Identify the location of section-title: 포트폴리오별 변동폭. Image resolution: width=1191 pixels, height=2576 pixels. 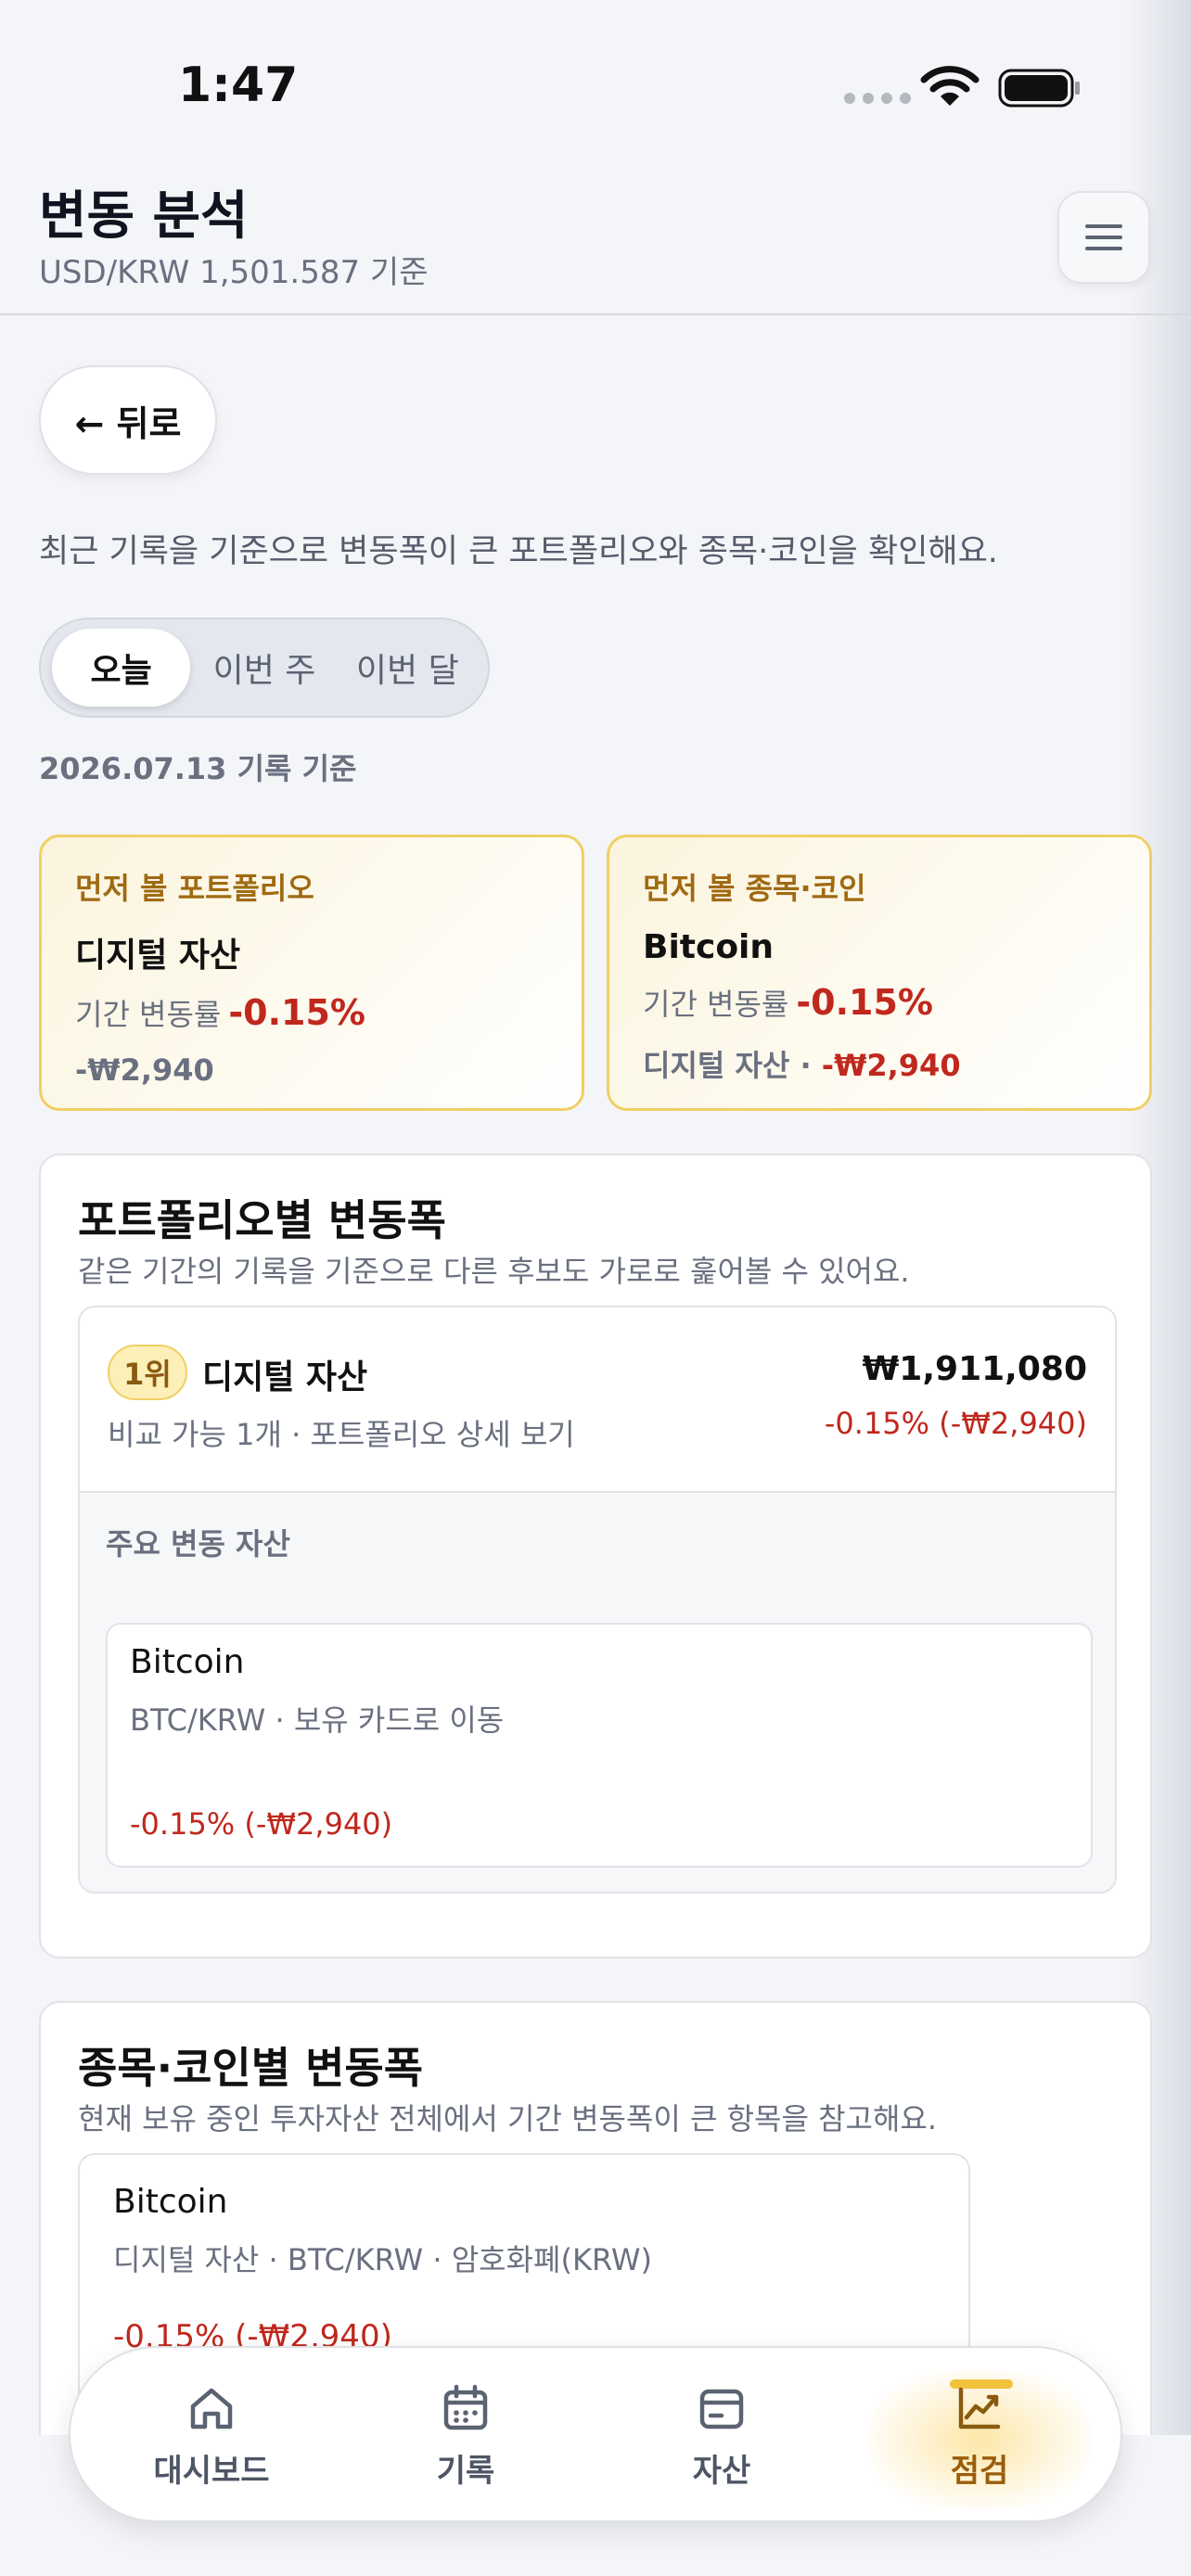
(262, 1220).